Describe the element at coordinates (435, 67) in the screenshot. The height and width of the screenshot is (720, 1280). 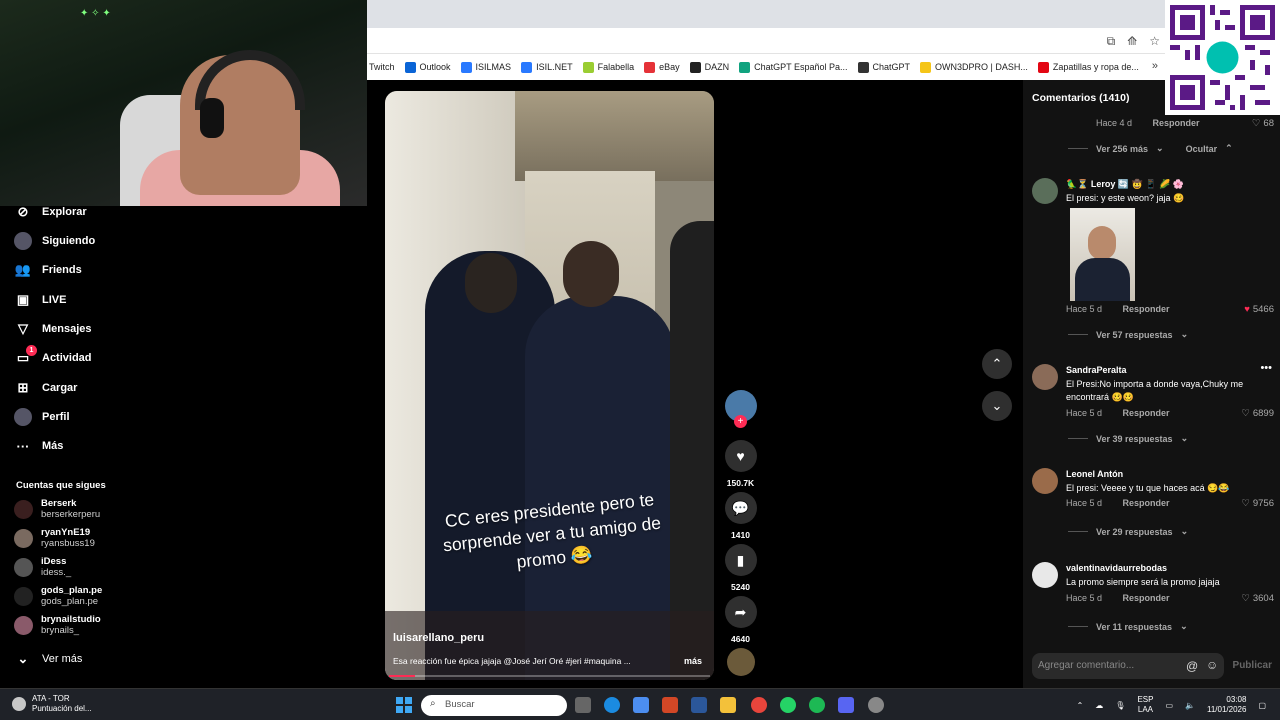
I see `bookmark-label: Outlook` at that location.